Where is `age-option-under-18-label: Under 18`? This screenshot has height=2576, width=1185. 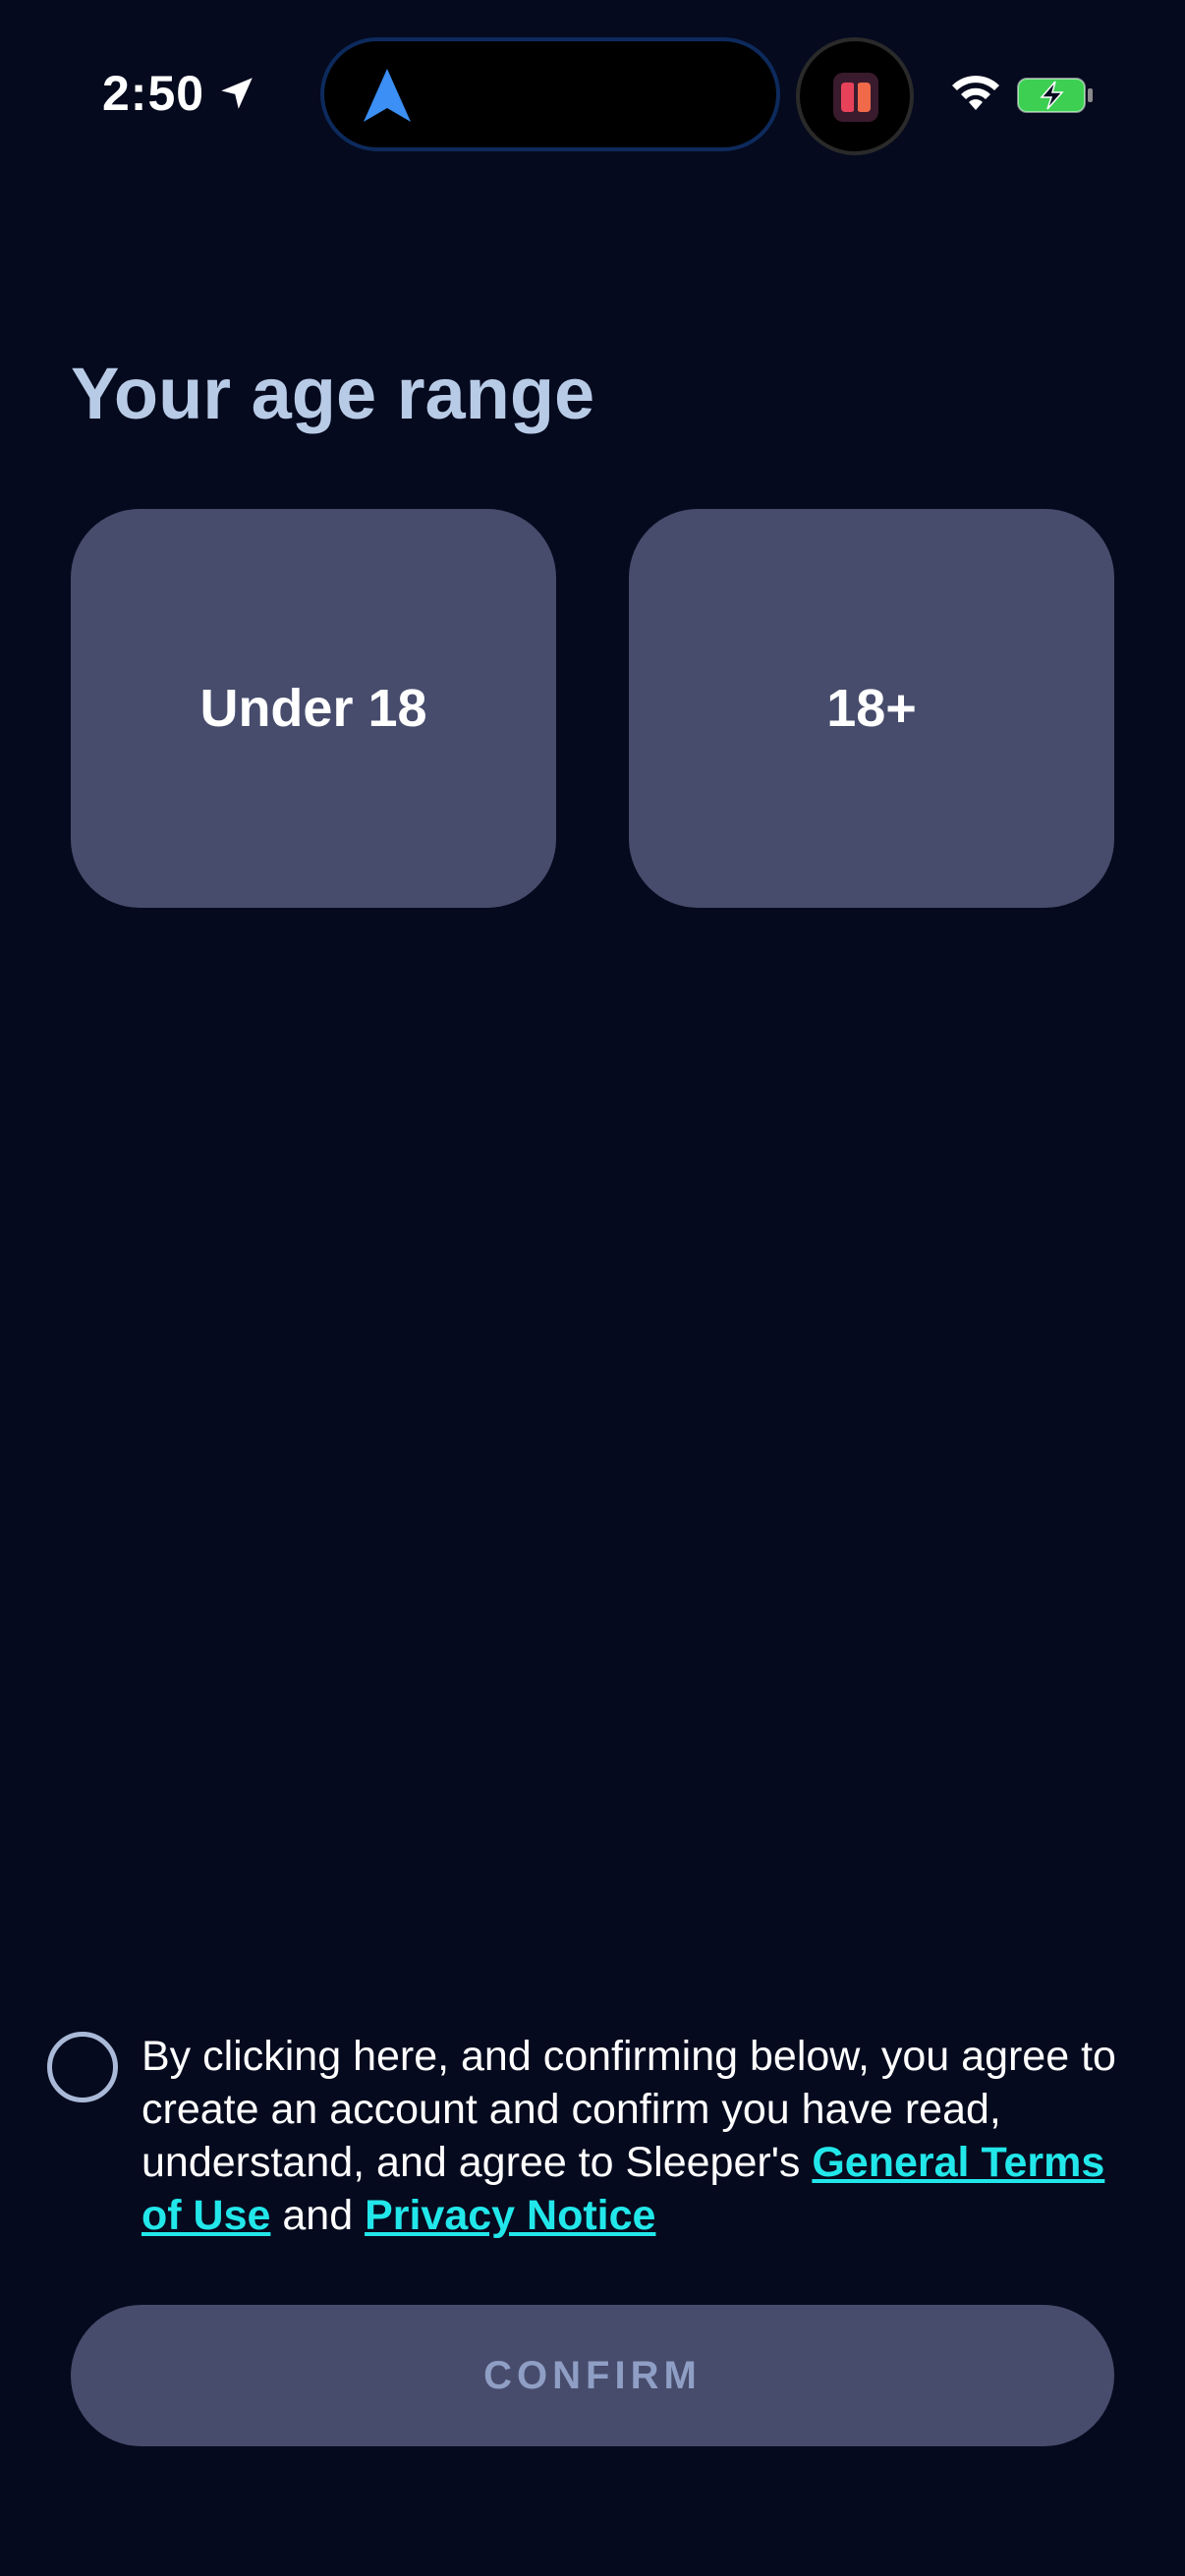 age-option-under-18-label: Under 18 is located at coordinates (313, 708).